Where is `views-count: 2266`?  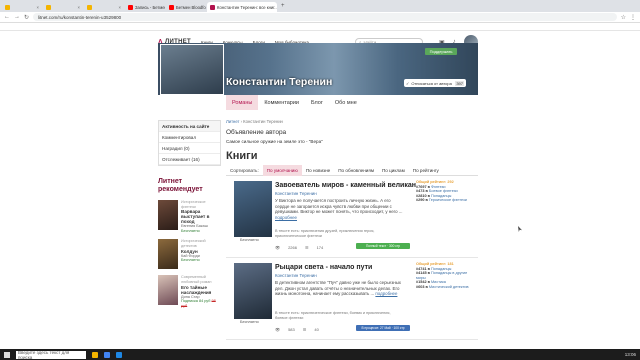
views-count: 2266 is located at coordinates (292, 247).